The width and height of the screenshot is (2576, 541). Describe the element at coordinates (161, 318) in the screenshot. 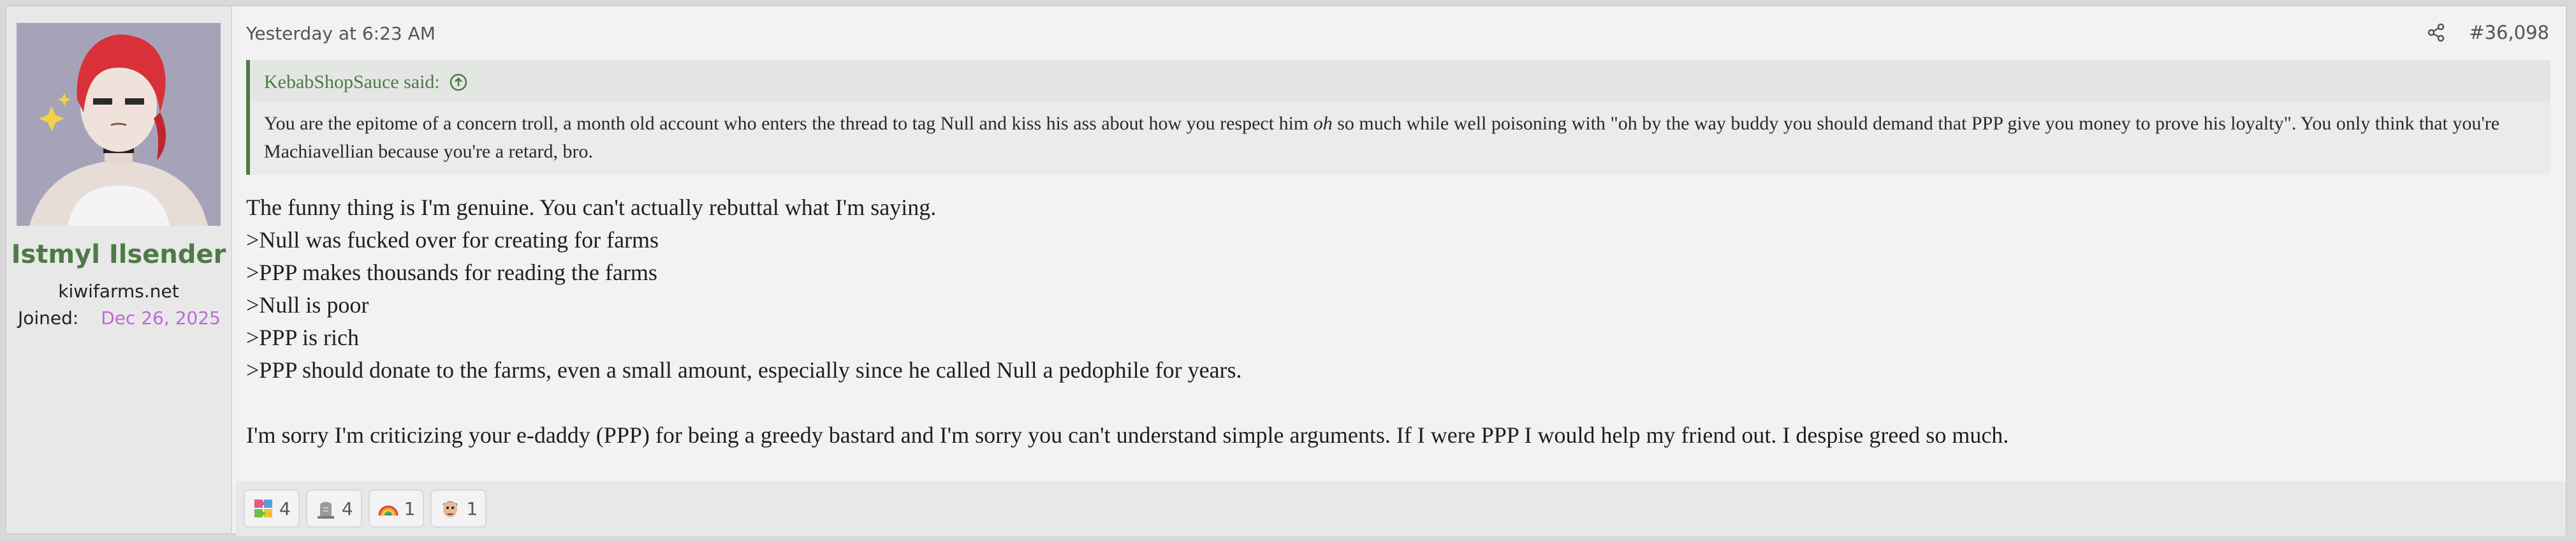

I see `joined-date: Dec 26, 2025` at that location.